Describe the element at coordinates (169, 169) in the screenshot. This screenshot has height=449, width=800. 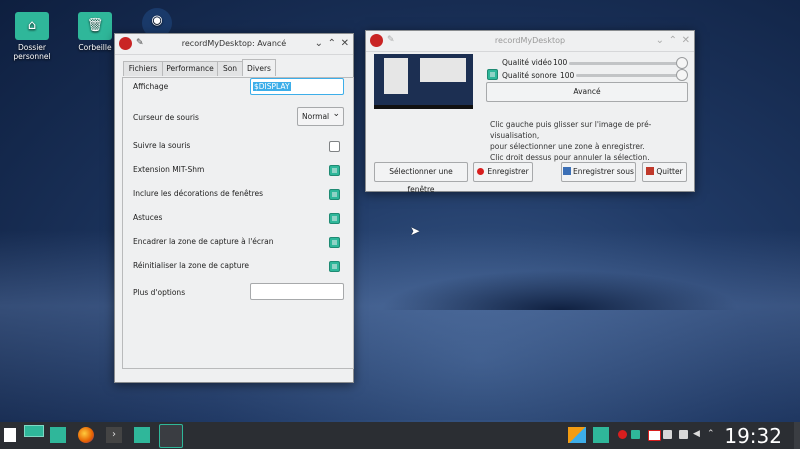
I see `option-label: Extension MIT-Shm` at that location.